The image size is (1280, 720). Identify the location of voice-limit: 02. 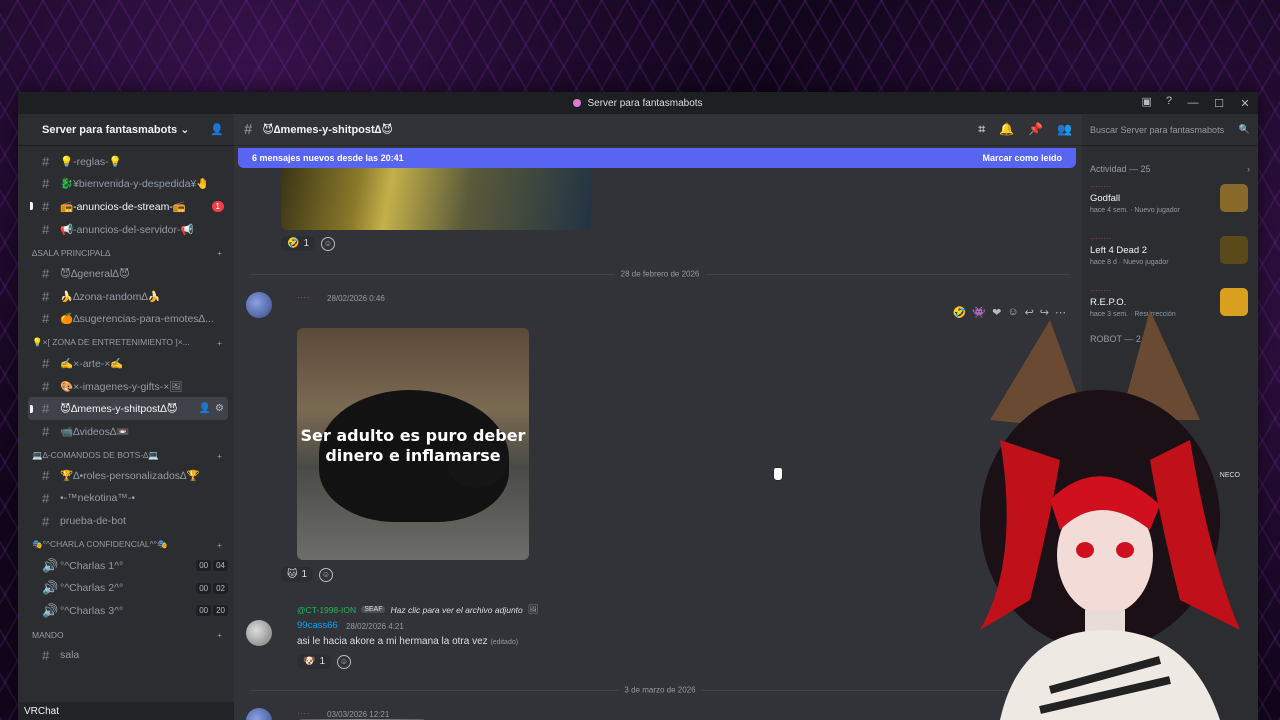
(220, 588).